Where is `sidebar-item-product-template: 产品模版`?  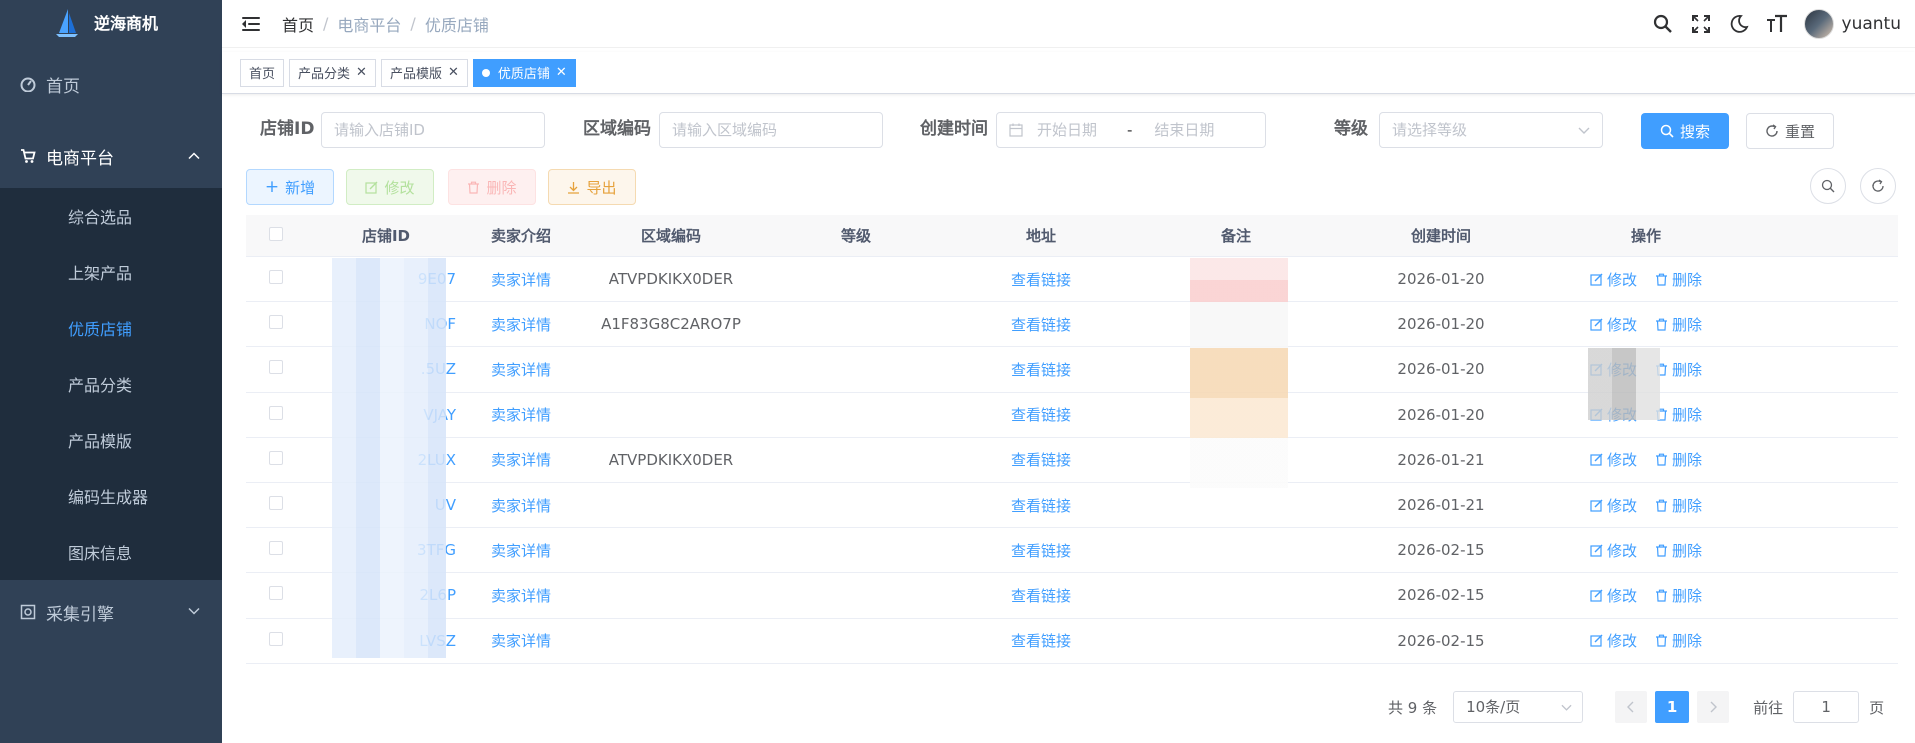 sidebar-item-product-template: 产品模版 is located at coordinates (111, 440).